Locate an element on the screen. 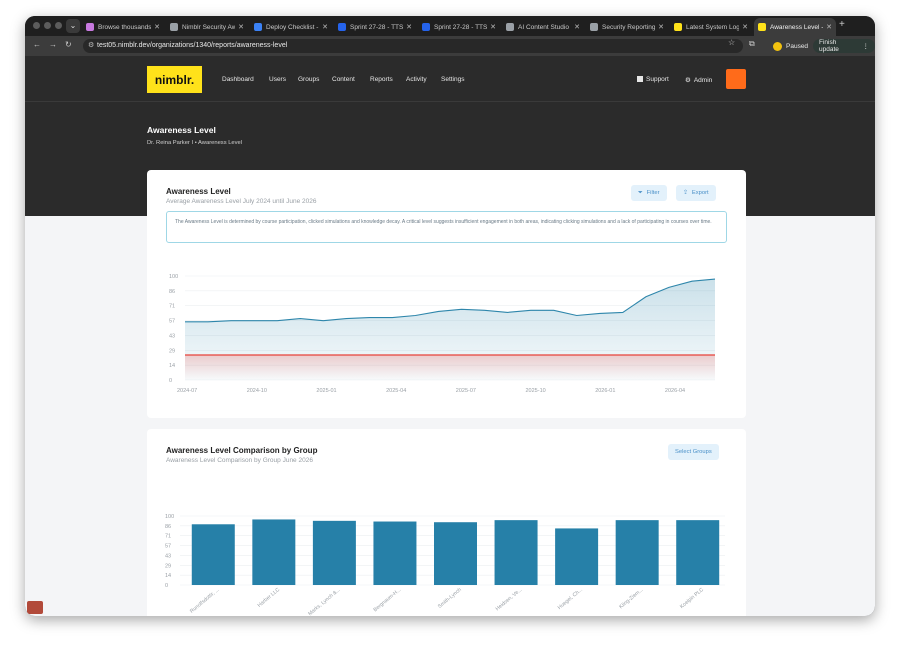 Image resolution: width=900 pixels, height=648 pixels. gear-icon: ⚙ is located at coordinates (688, 80).